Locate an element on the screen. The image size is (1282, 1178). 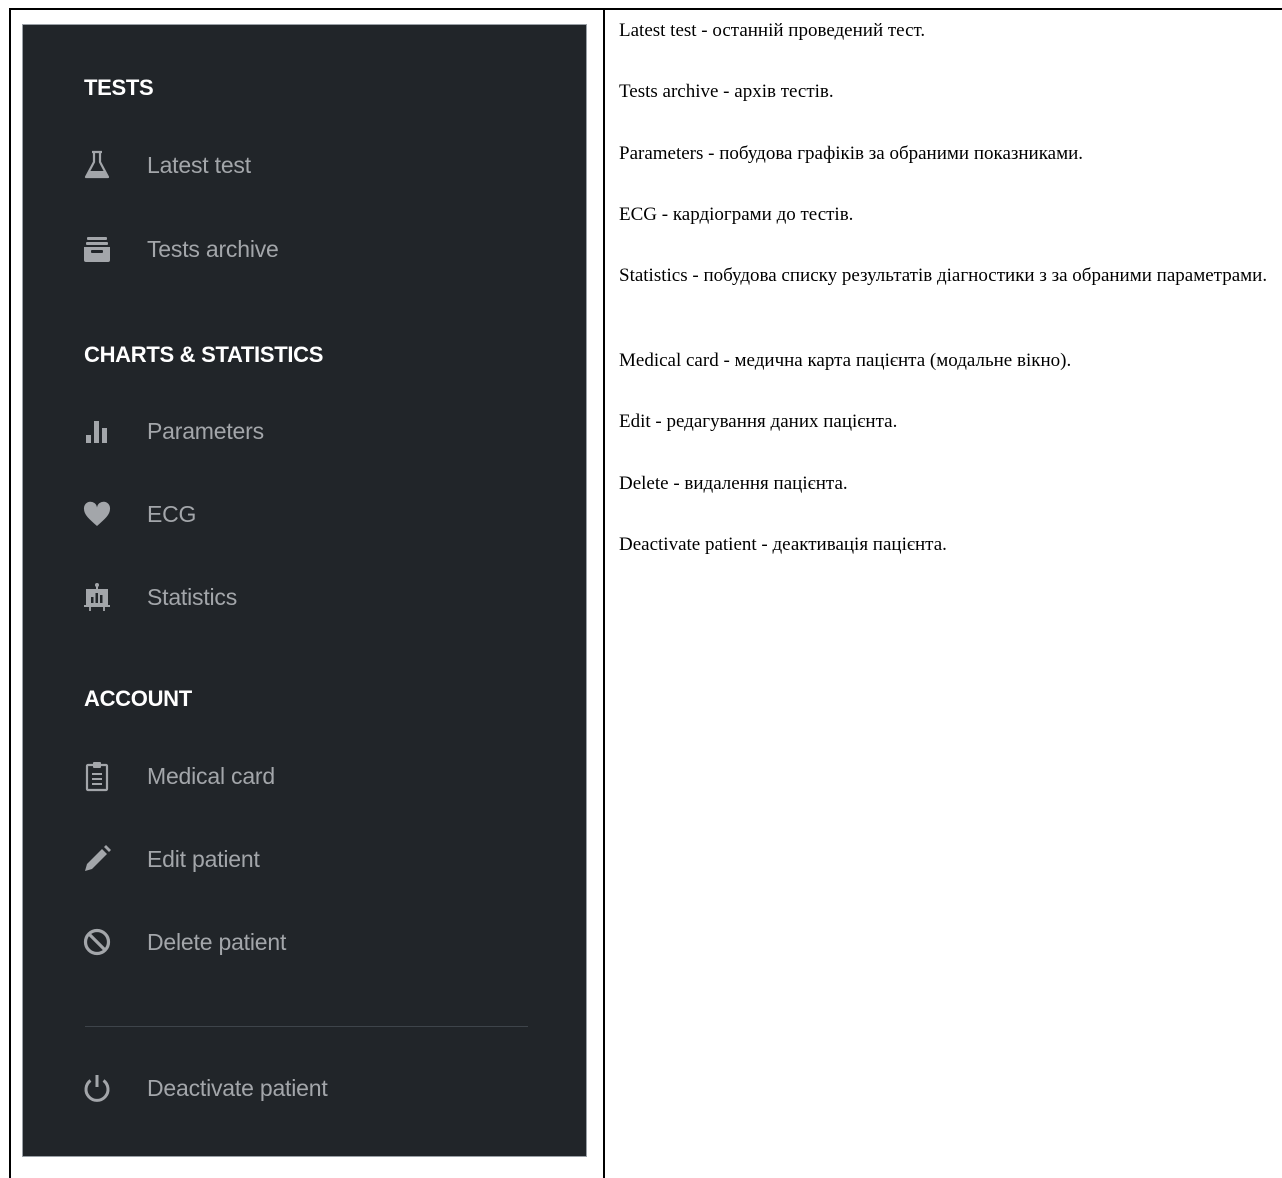
sidebar-item-delete-patient: Delete patient is located at coordinates (182, 942).